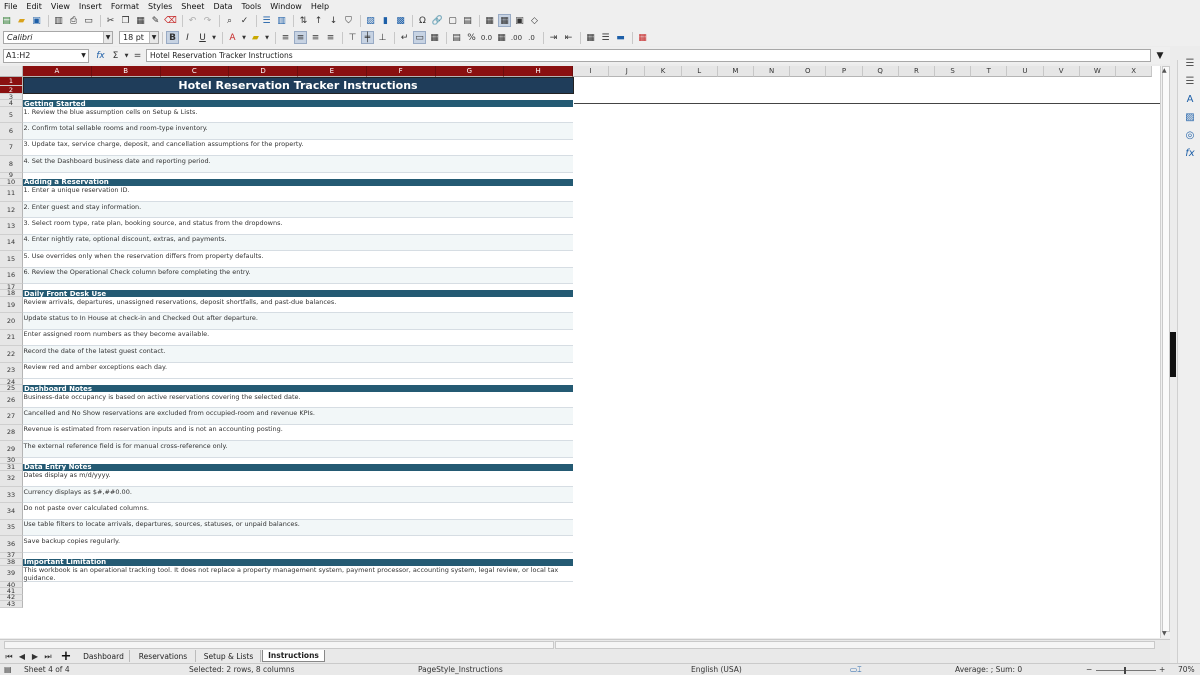 Image resolution: width=1200 pixels, height=675 pixels. I want to click on sort-ascending-icon: ↑, so click(318, 20).